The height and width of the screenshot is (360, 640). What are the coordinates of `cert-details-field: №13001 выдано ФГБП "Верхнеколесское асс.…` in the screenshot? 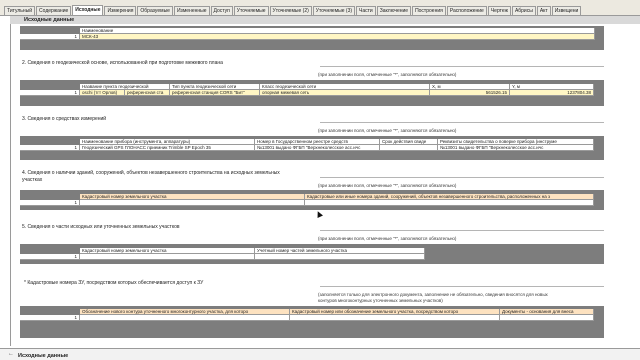 It's located at (516, 148).